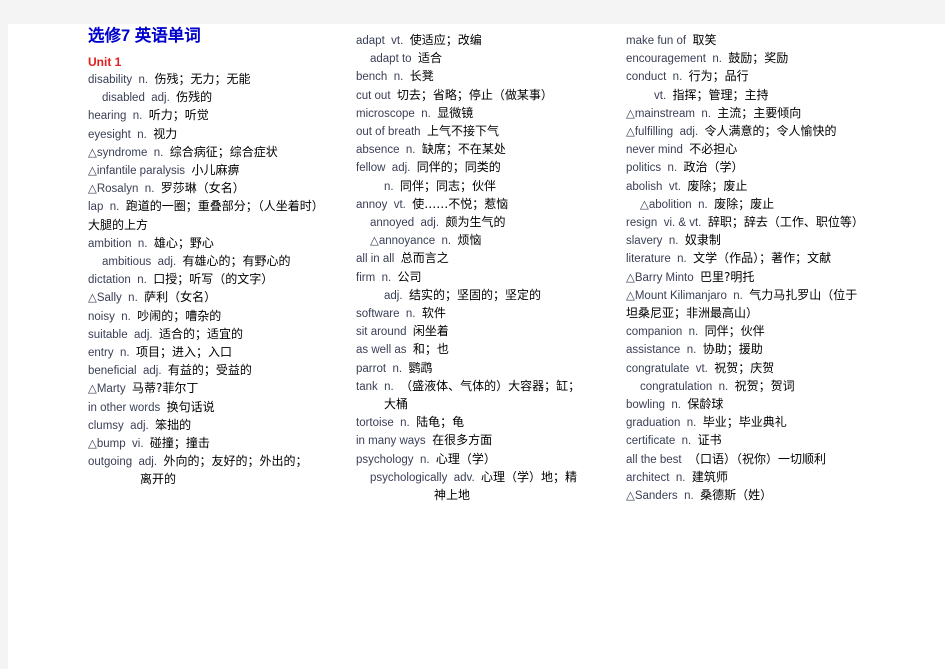  What do you see at coordinates (110, 80) in the screenshot?
I see `entry-word: disability` at bounding box center [110, 80].